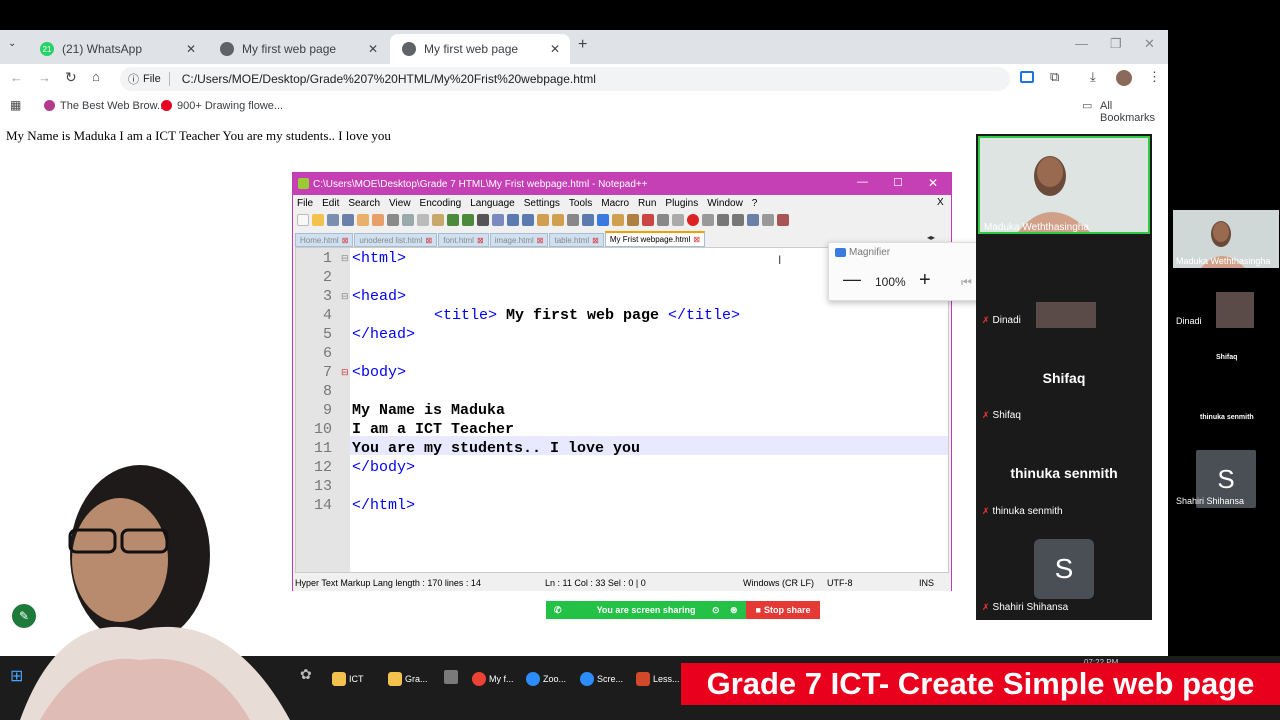 This screenshot has width=1280, height=720. Describe the element at coordinates (573, 220) in the screenshot. I see `word-wrap-icon` at that location.